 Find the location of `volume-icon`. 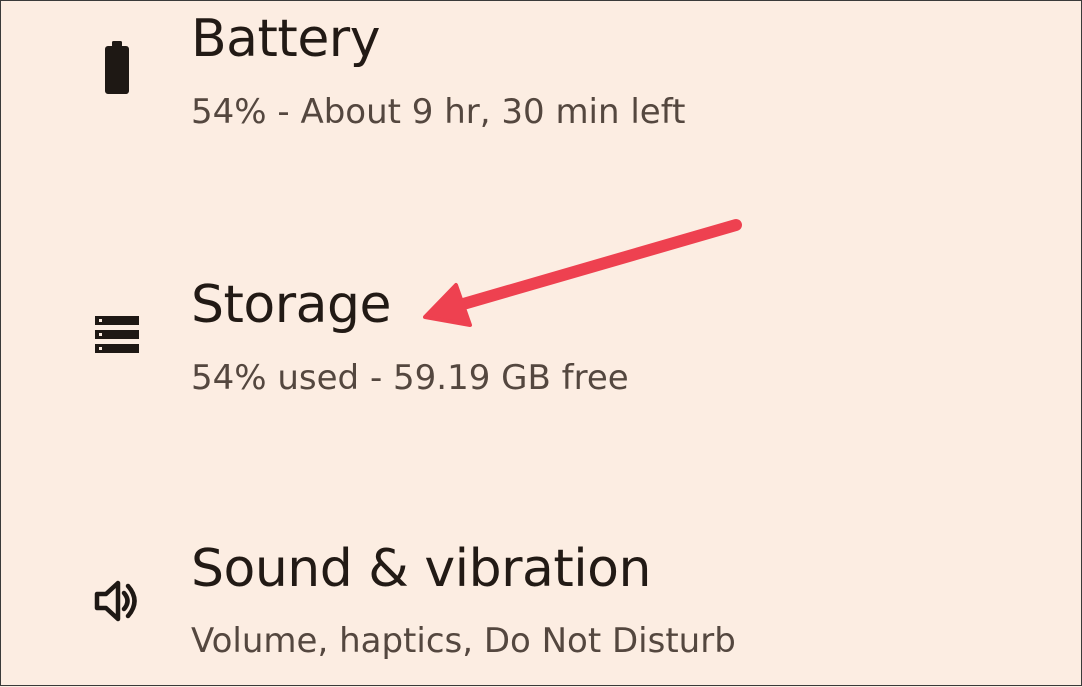

volume-icon is located at coordinates (117, 601).